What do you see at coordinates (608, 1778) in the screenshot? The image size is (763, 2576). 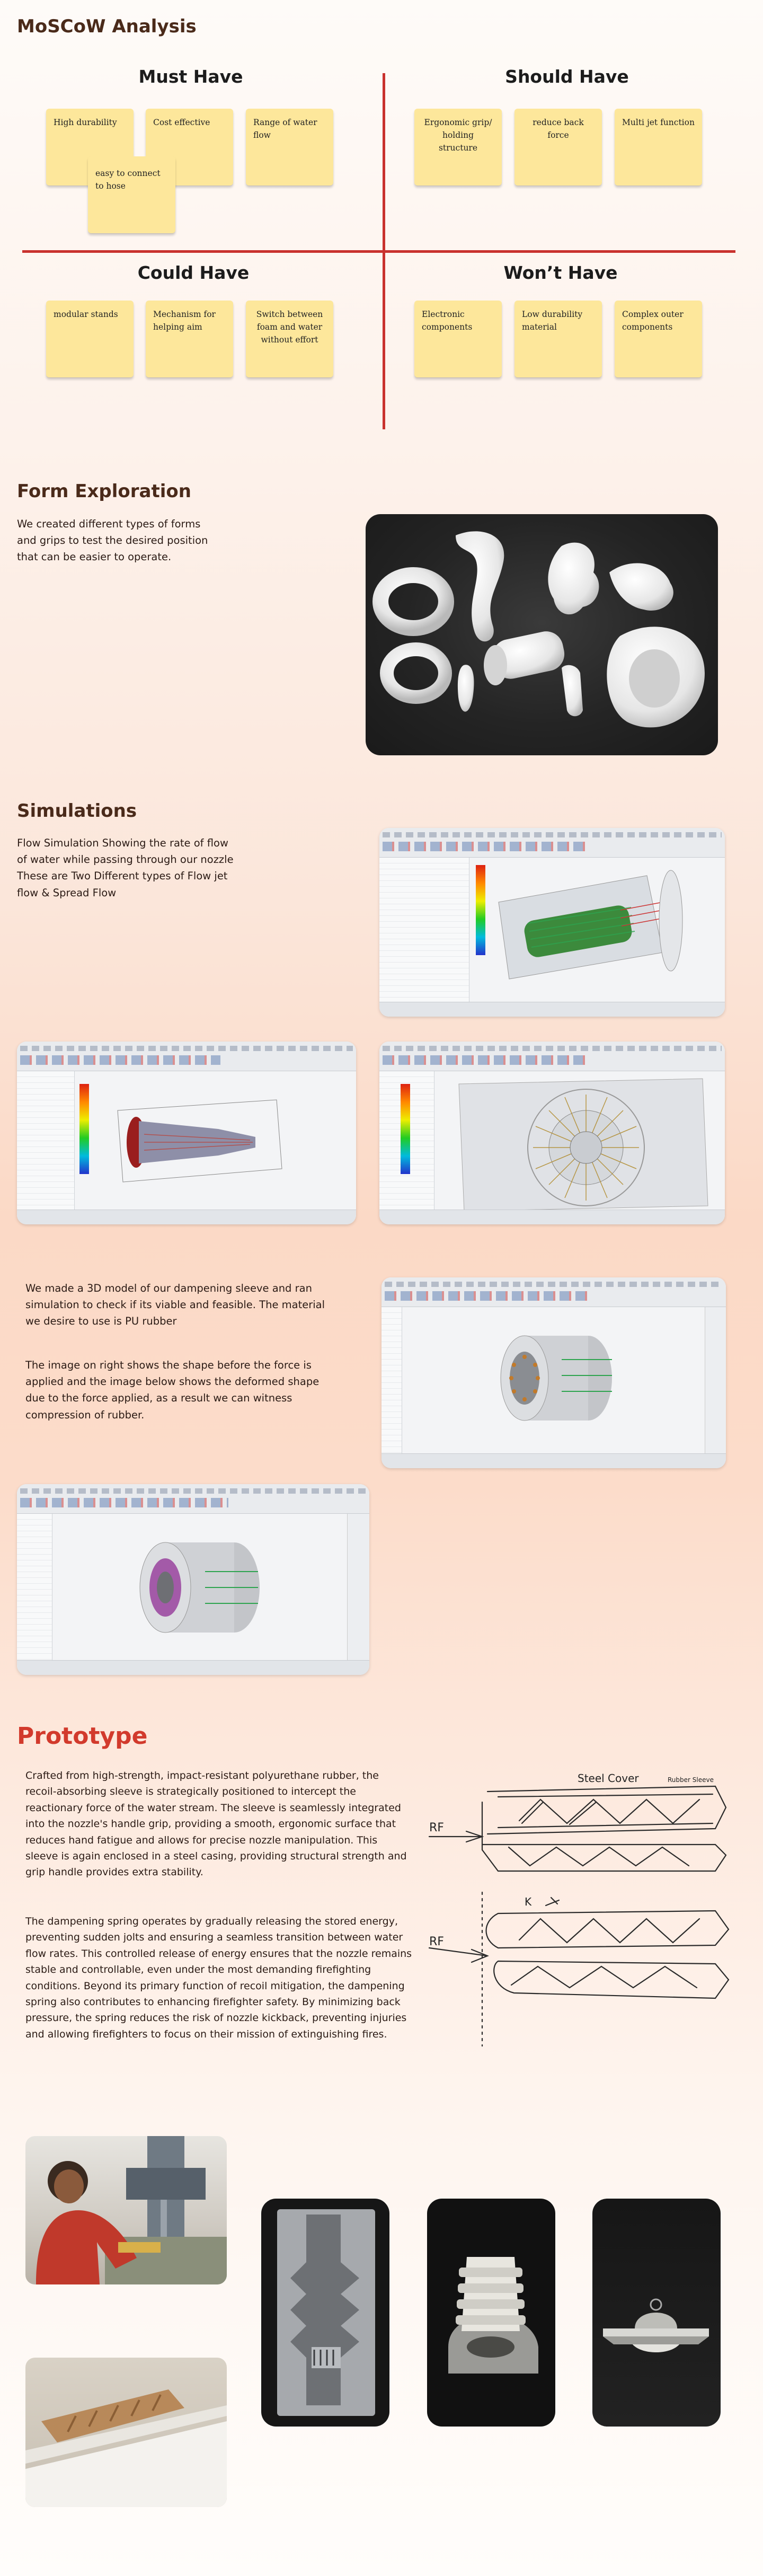 I see `steel-cover-label: Steel Cover` at bounding box center [608, 1778].